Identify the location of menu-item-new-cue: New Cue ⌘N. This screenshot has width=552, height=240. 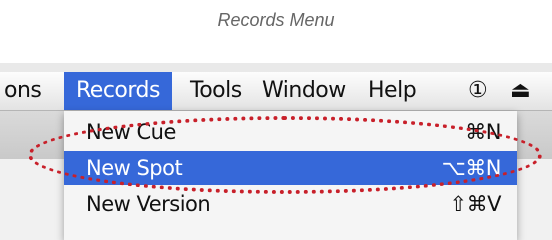
(290, 132).